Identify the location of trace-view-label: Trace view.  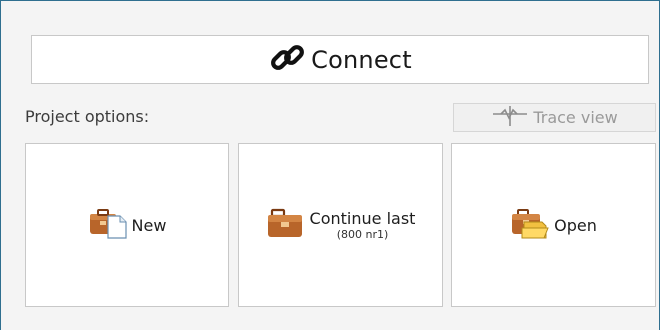
(575, 117).